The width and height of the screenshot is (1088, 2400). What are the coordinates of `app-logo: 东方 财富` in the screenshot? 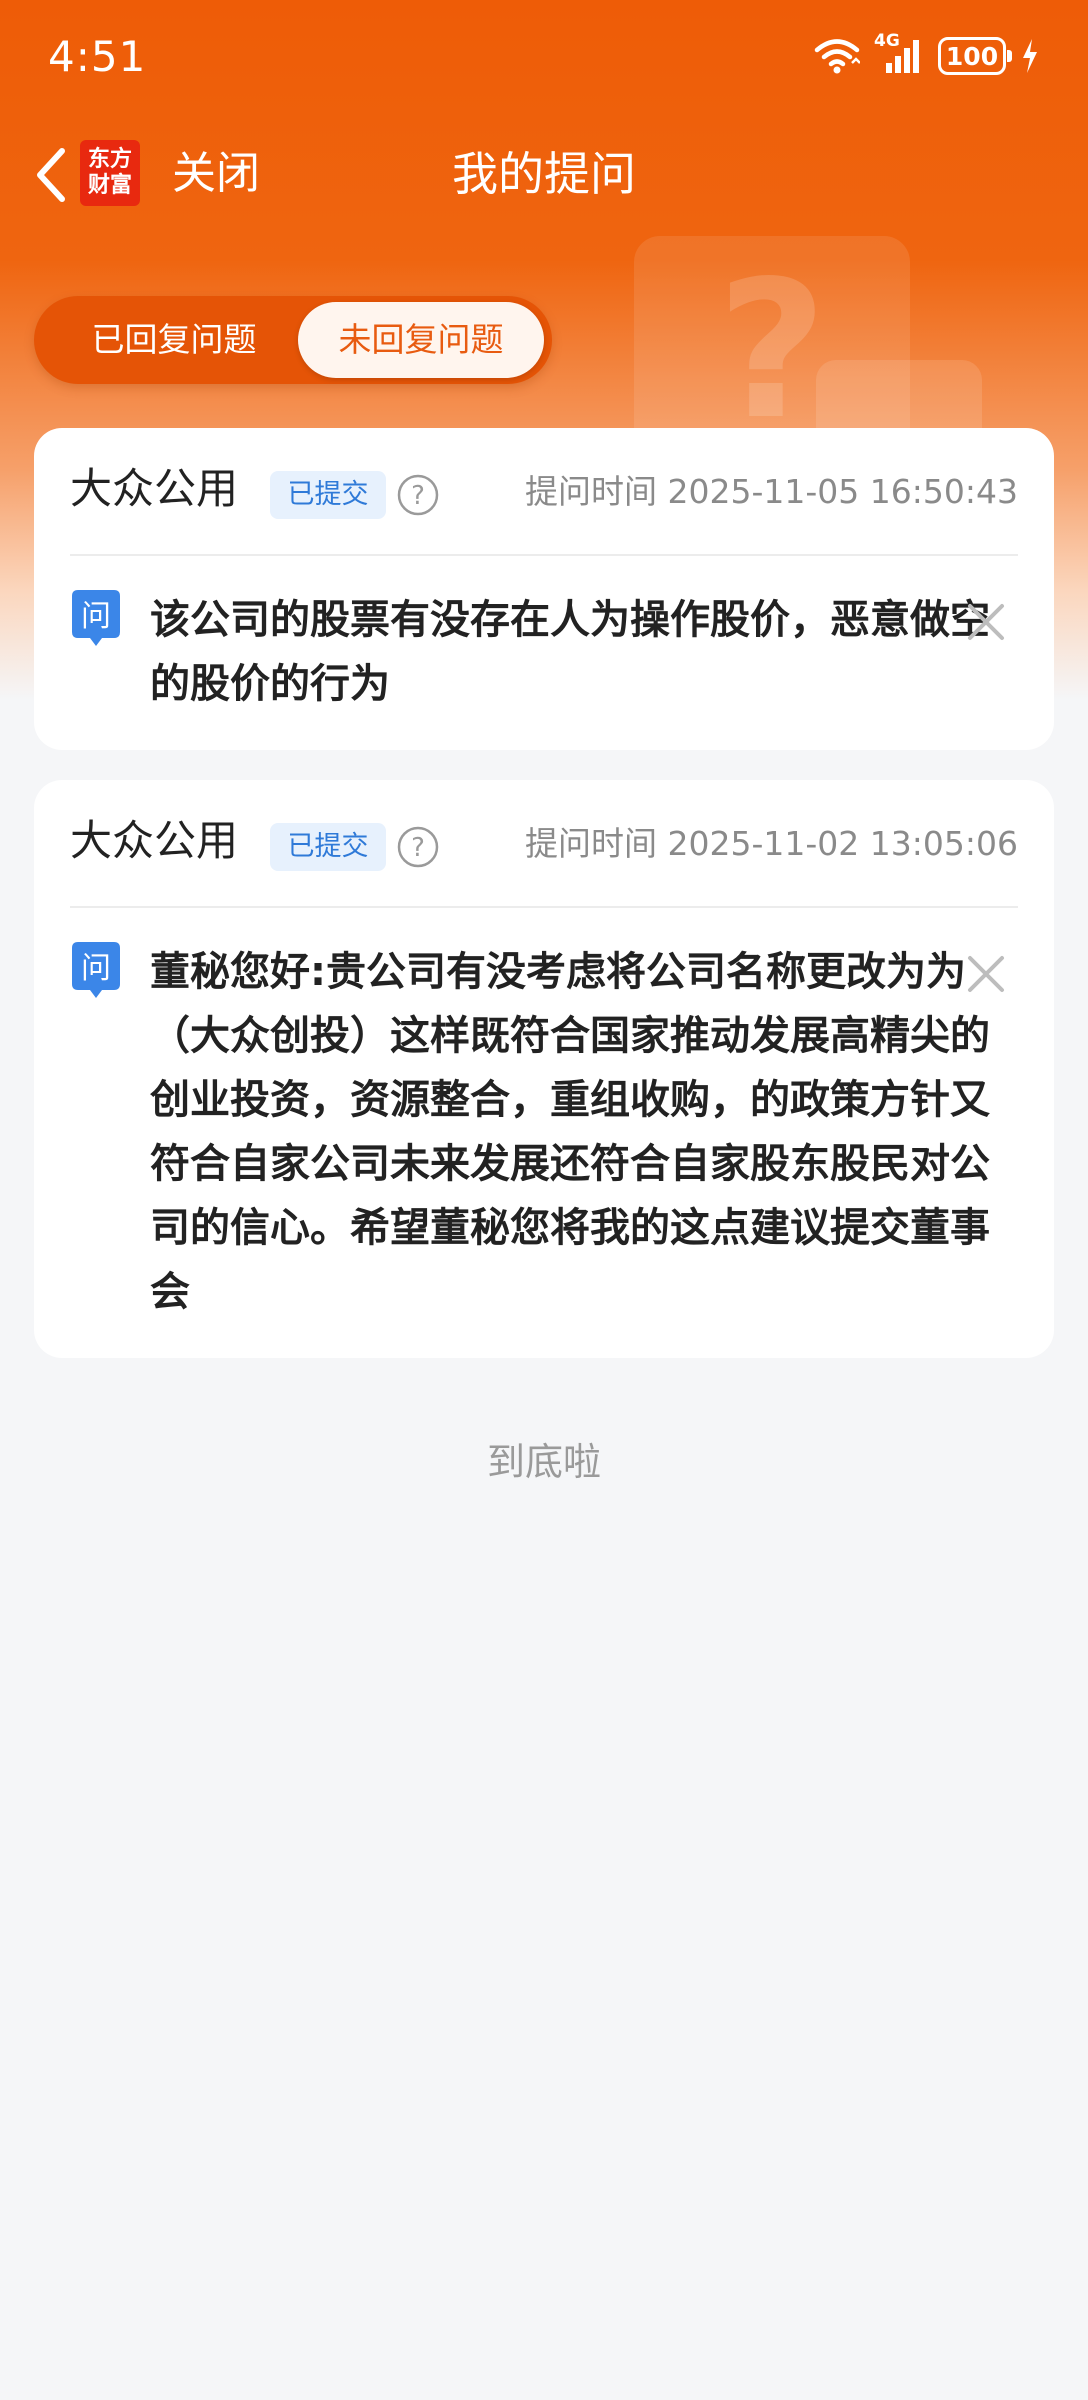 It's located at (110, 173).